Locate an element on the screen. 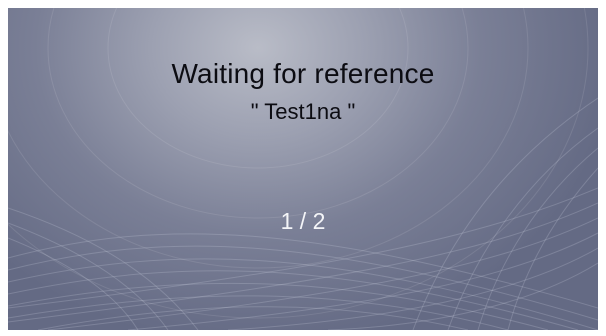 Image resolution: width=606 pixels, height=336 pixels. waiting-title: Waiting for reference is located at coordinates (303, 73).